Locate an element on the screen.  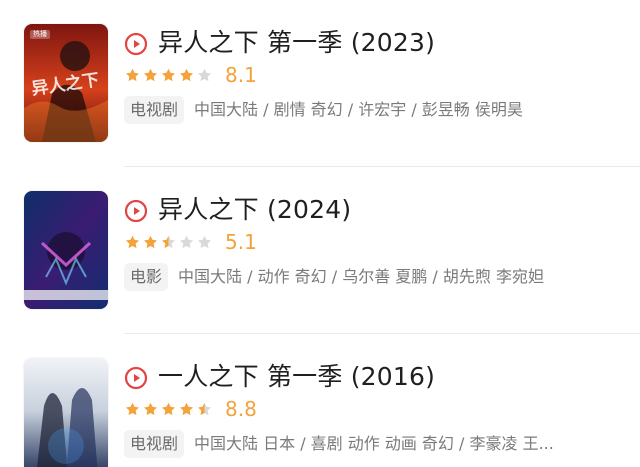
meta-row: 电影 中国大陆 / 动作 奇幻 / 乌尔善 夏鹏 / 胡先煦 李宛妲 is located at coordinates (374, 277).